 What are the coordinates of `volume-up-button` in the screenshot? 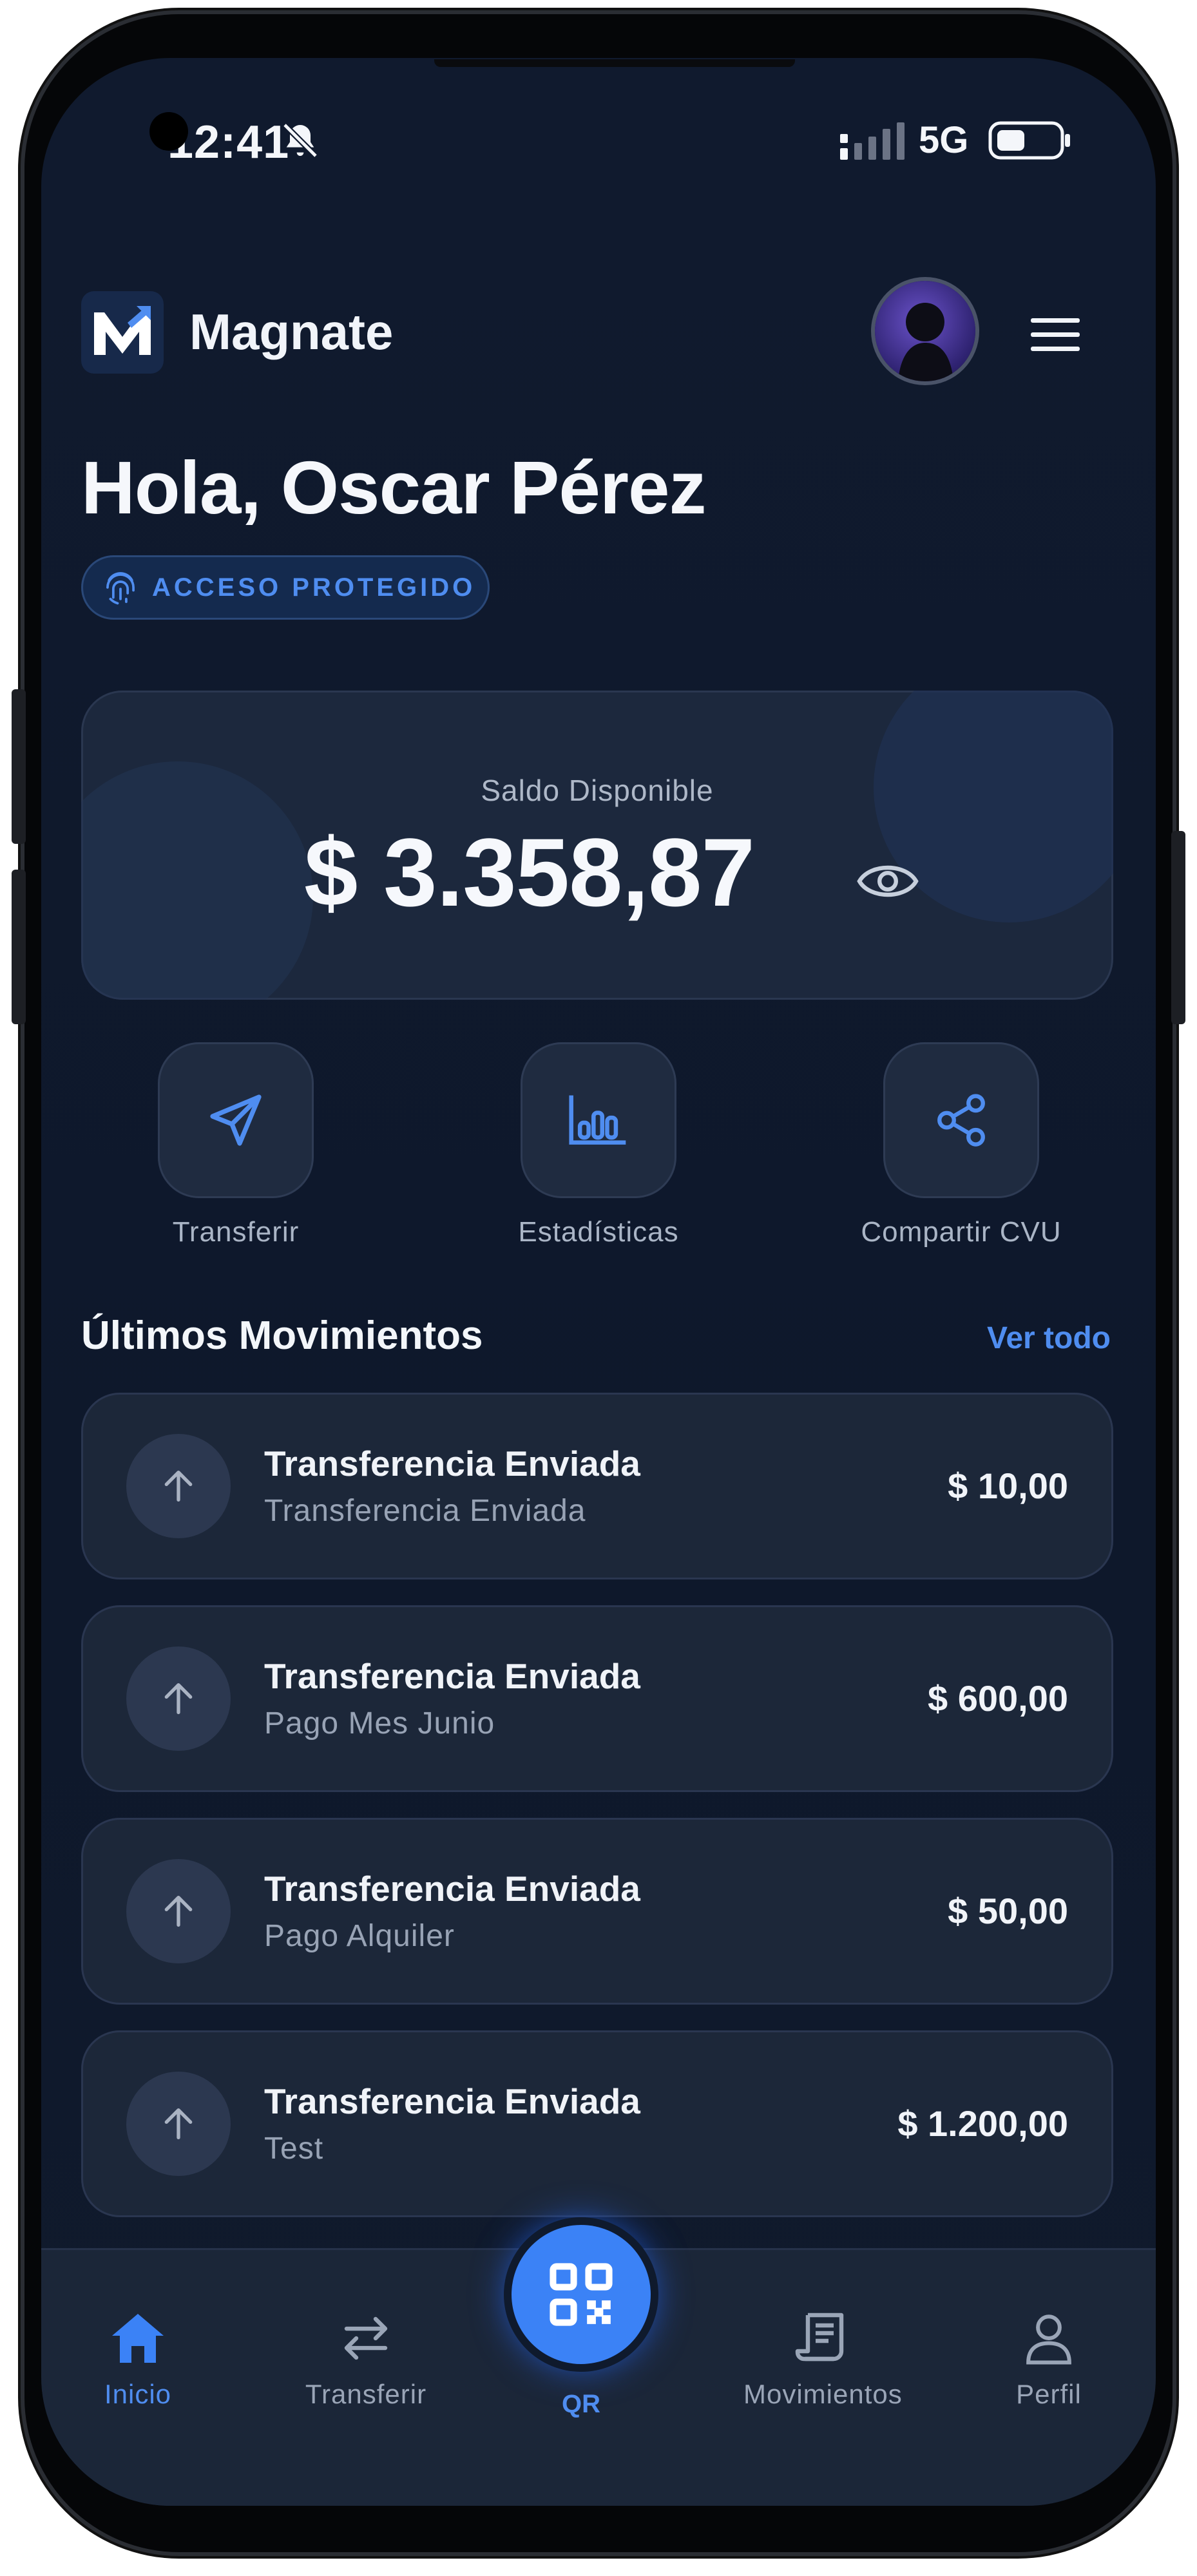 It's located at (19, 766).